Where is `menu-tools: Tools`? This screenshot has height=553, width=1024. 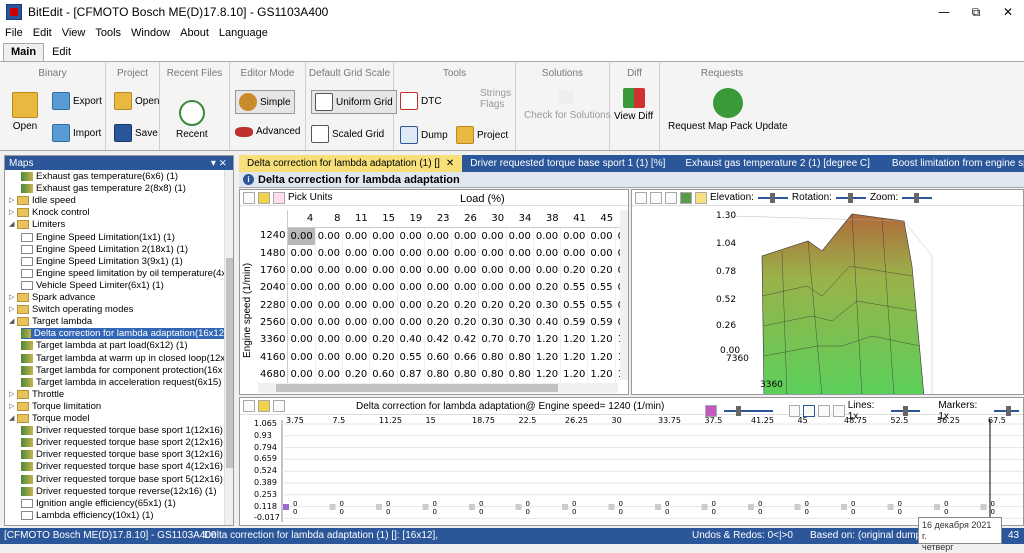
menu-tools: Tools is located at coordinates (108, 33).